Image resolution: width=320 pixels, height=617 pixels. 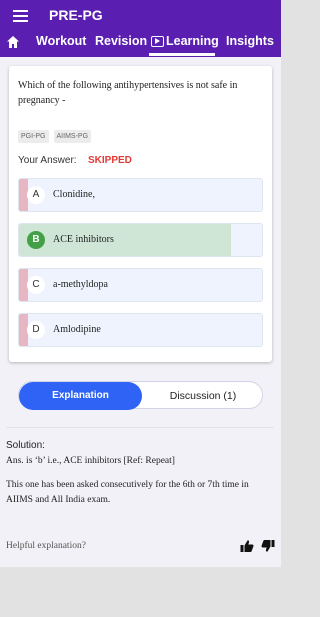 I want to click on tag-aiims-pg: AIIMS-PG, so click(x=72, y=136).